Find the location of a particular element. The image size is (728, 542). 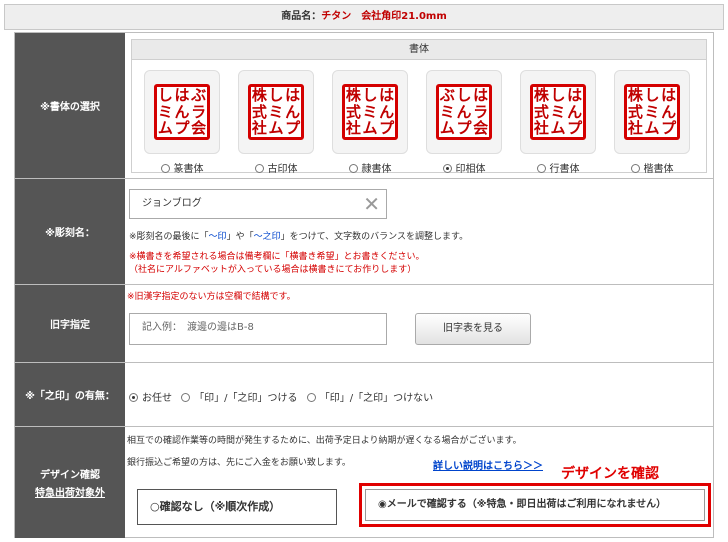

noshirushi-row: ※「之印」の有無： お任せ 「印」/「之印」つける 「印」/「之印」つけない is located at coordinates (364, 395).